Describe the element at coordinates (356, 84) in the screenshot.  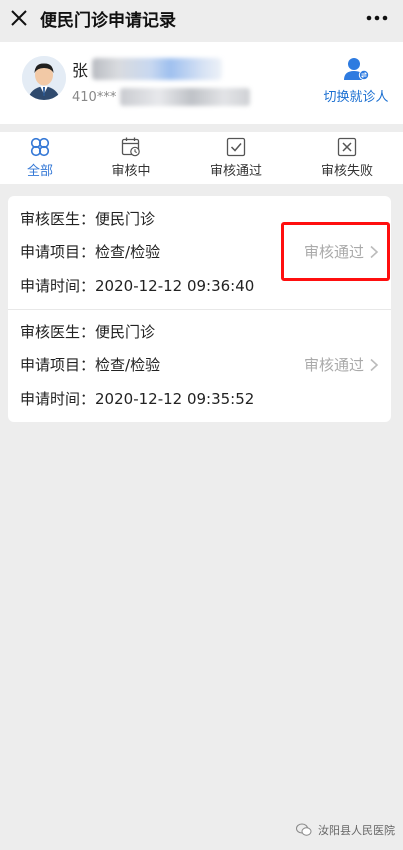
I see `switch-patient-button: 切换就诊人` at that location.